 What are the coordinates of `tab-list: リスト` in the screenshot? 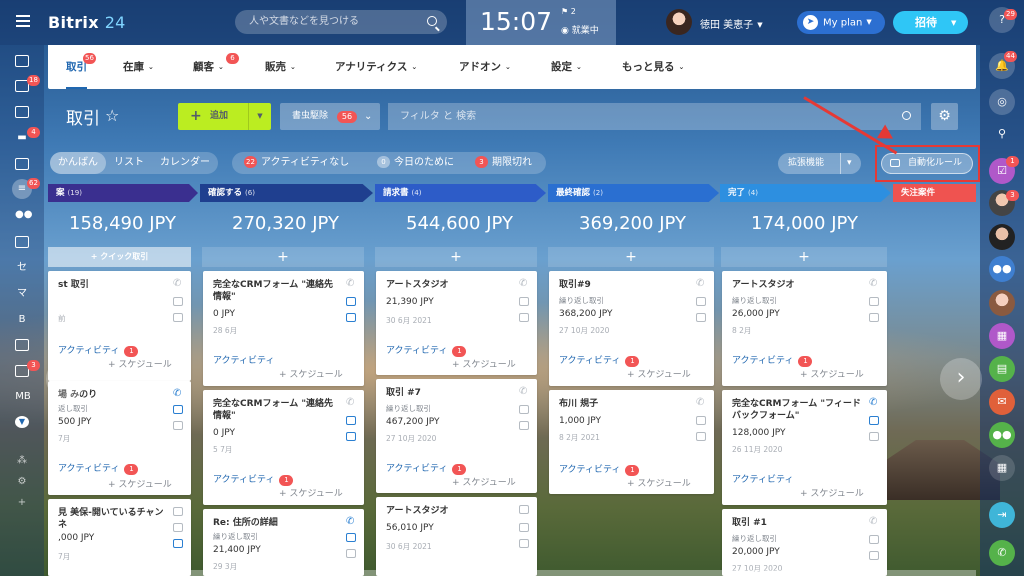 It's located at (129, 163).